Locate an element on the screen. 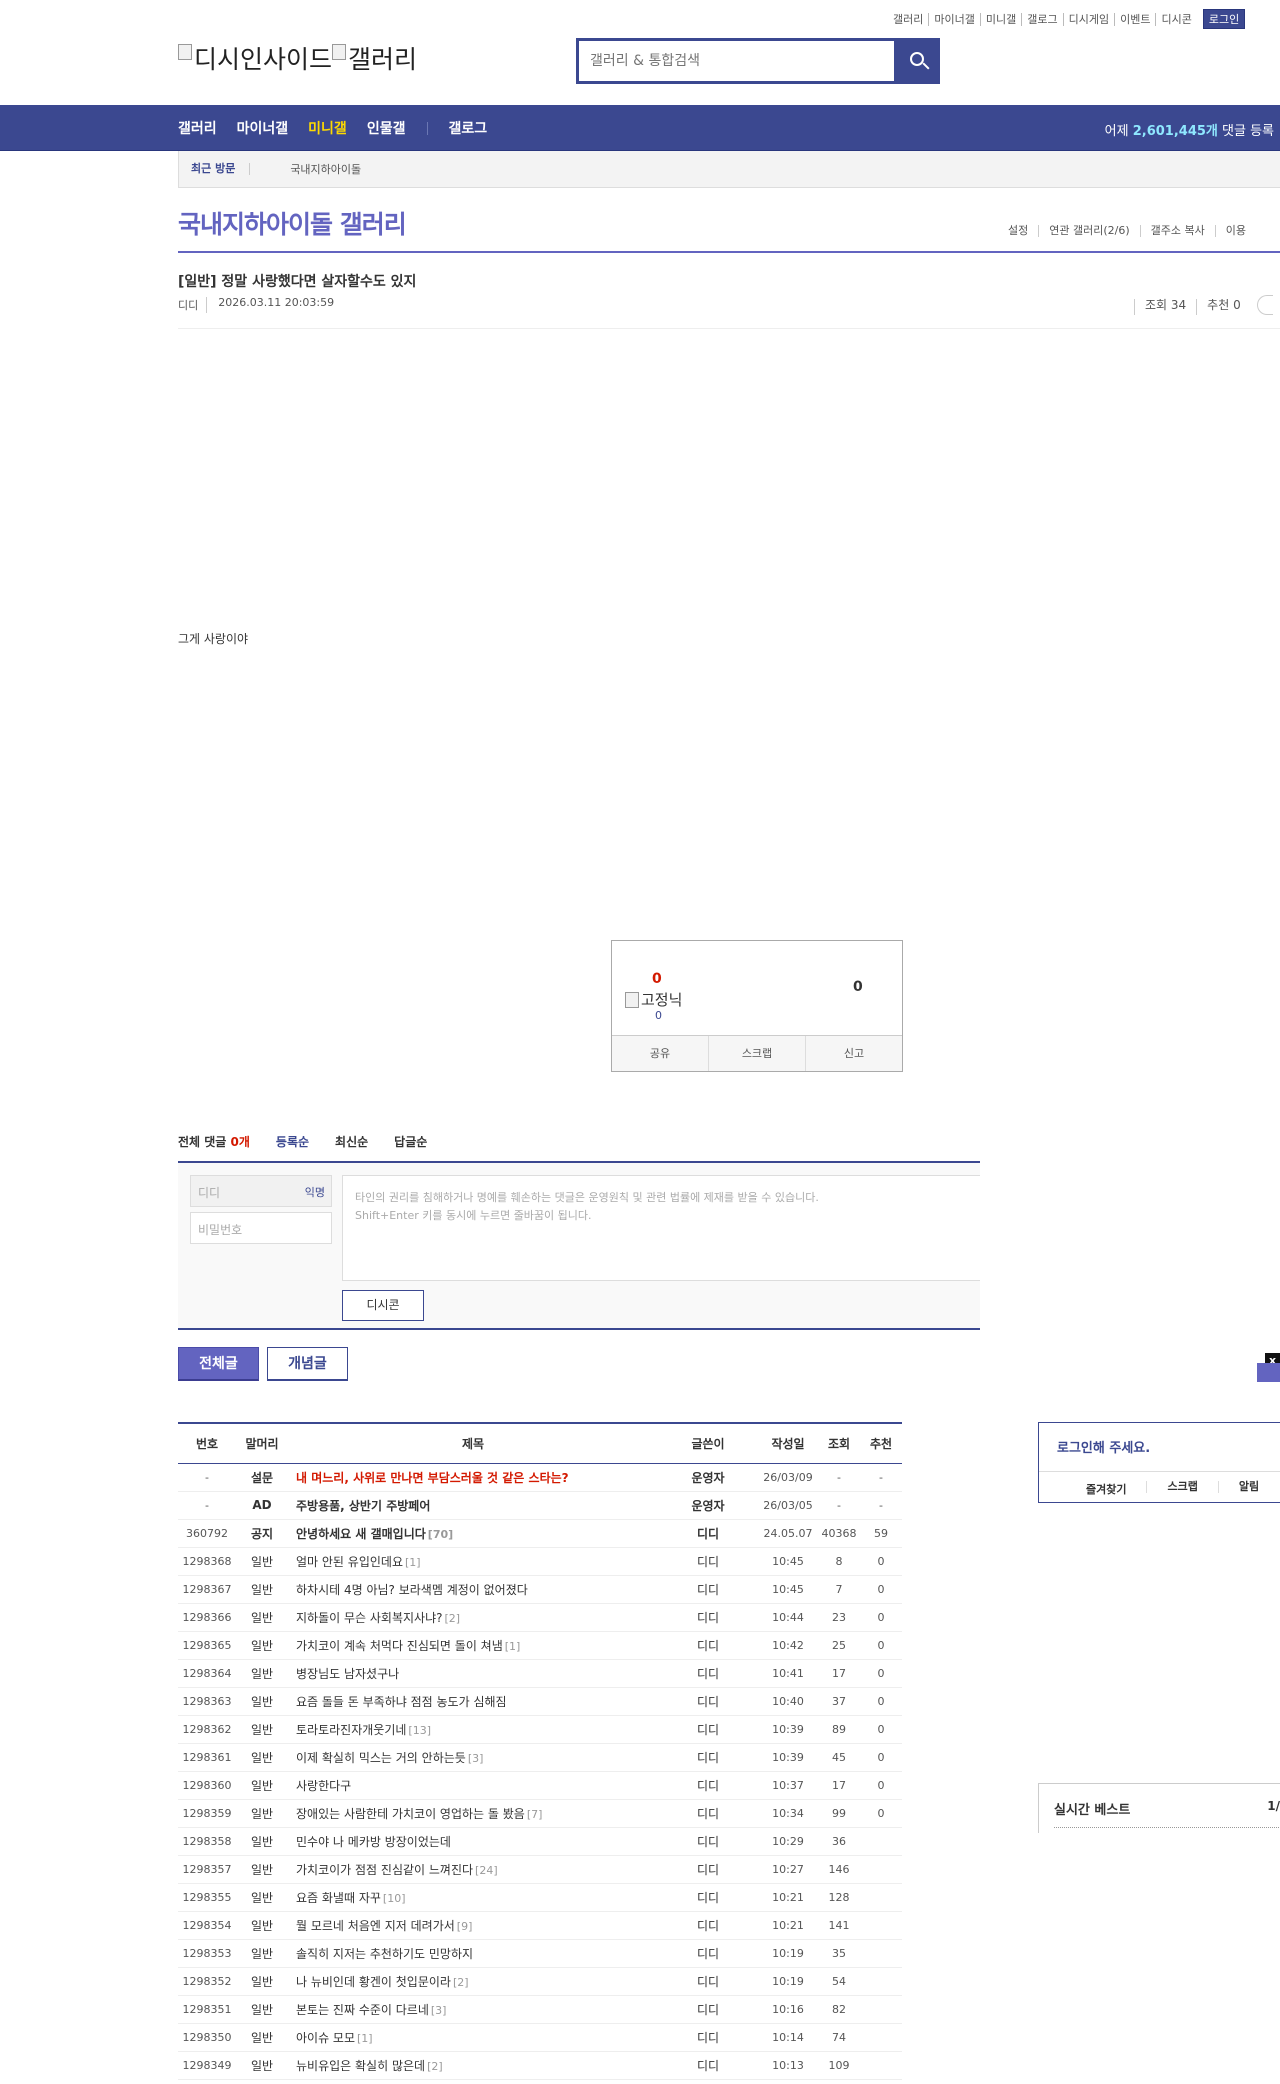 This screenshot has width=1280, height=2084. row-subject: 하차시테 4명 아님? 보라색멤 계정이 없어졌다 is located at coordinates (473, 1589).